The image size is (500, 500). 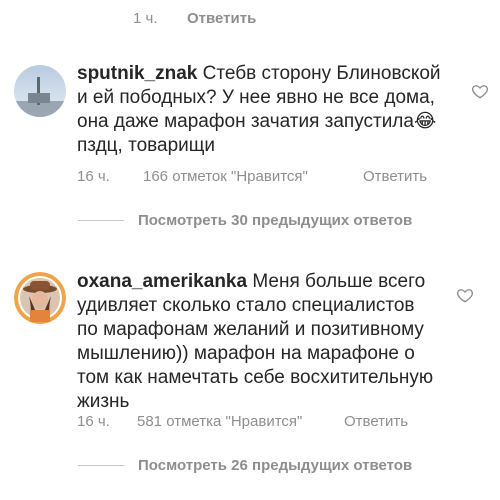 What do you see at coordinates (162, 281) in the screenshot?
I see `comment-username: oxana_amerikanka` at bounding box center [162, 281].